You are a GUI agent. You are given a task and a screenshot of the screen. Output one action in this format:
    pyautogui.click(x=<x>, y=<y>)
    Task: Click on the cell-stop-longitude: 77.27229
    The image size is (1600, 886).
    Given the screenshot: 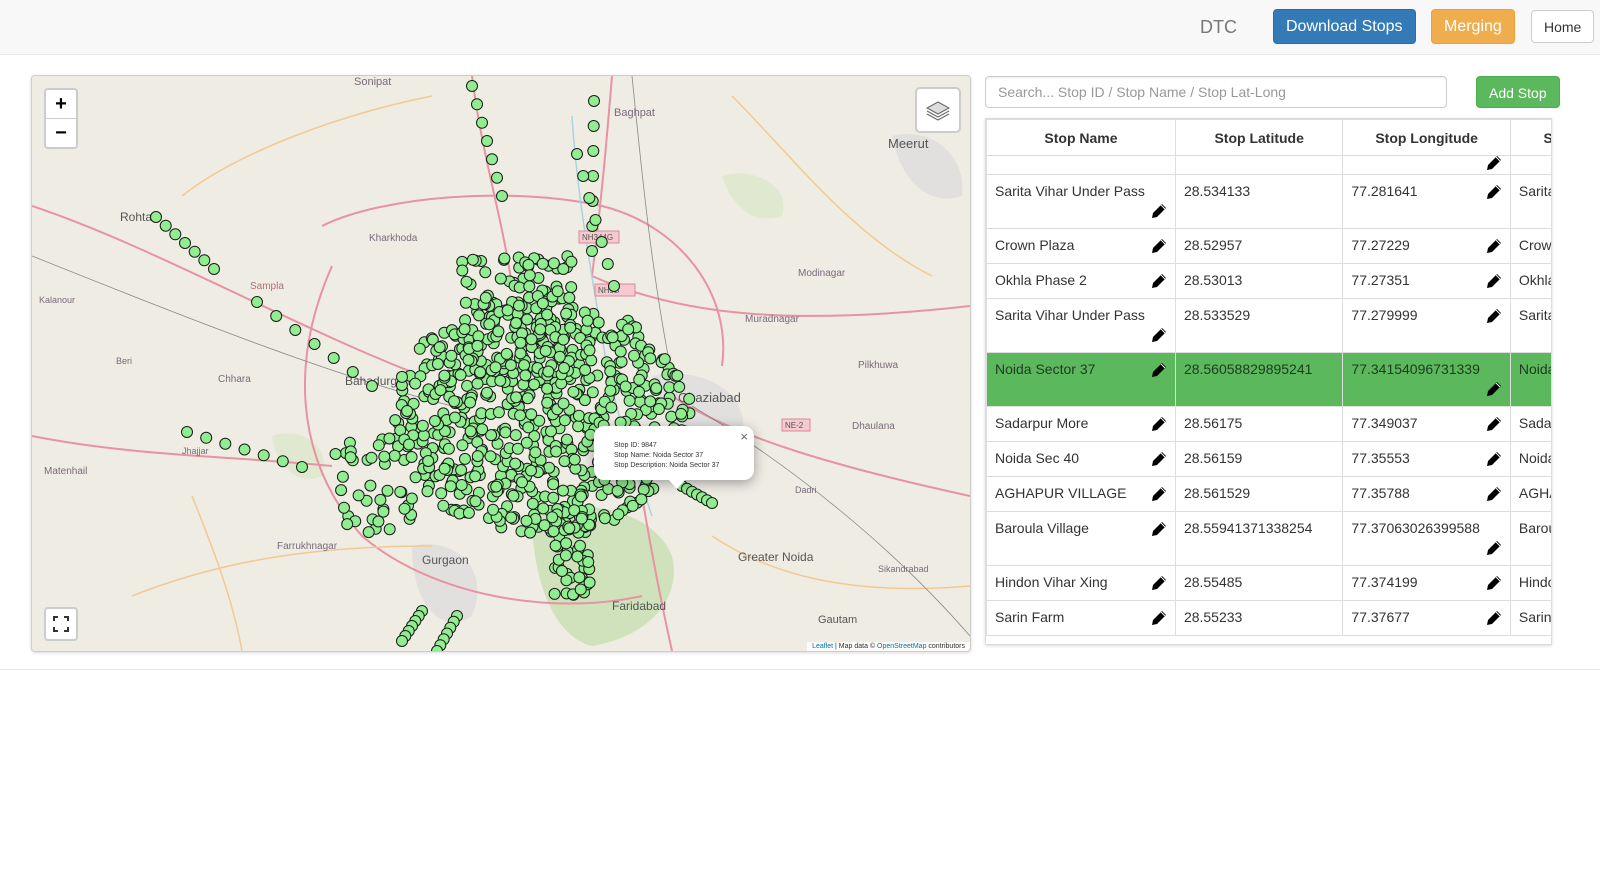 What is the action you would take?
    pyautogui.click(x=1426, y=246)
    